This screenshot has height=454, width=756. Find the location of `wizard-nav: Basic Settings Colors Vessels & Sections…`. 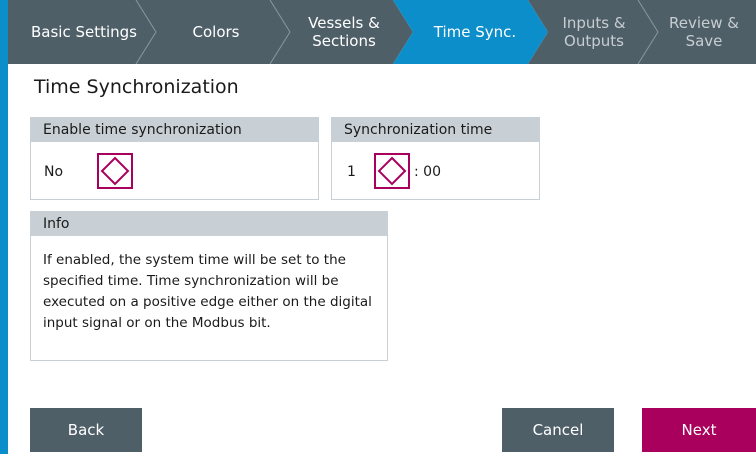

wizard-nav: Basic Settings Colors Vessels & Sections… is located at coordinates (382, 32).